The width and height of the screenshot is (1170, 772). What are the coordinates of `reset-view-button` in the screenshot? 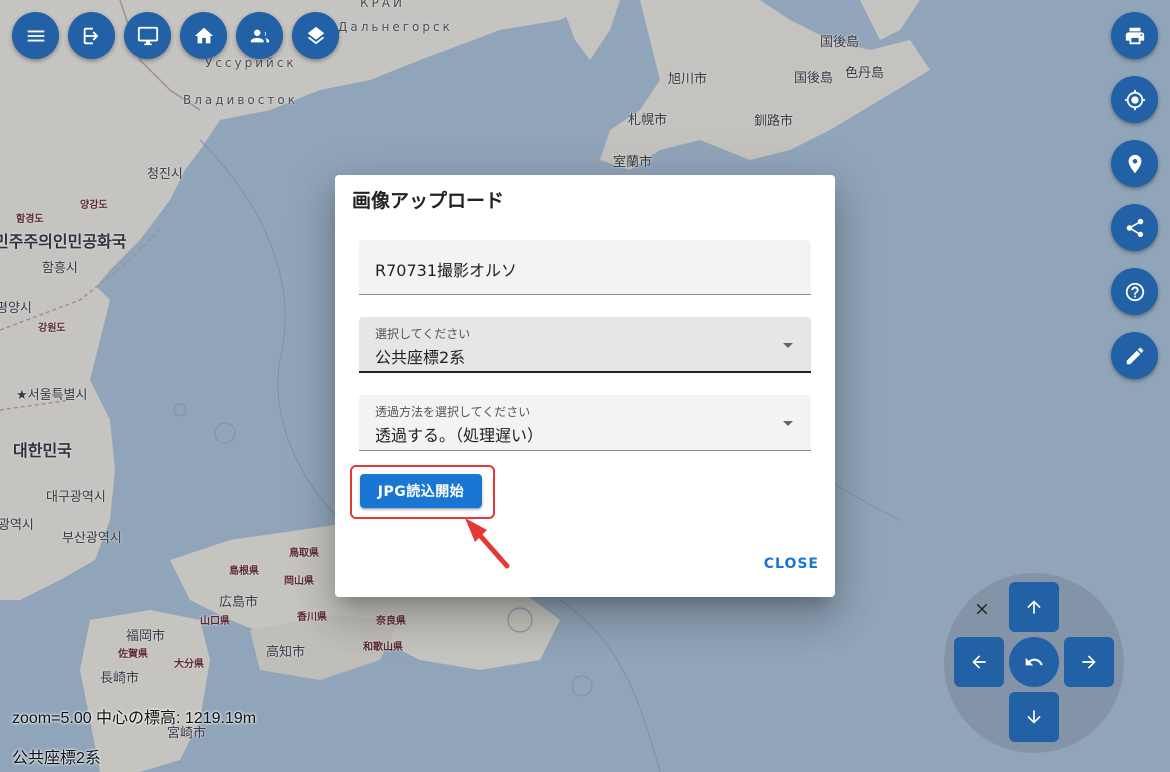 It's located at (1034, 662).